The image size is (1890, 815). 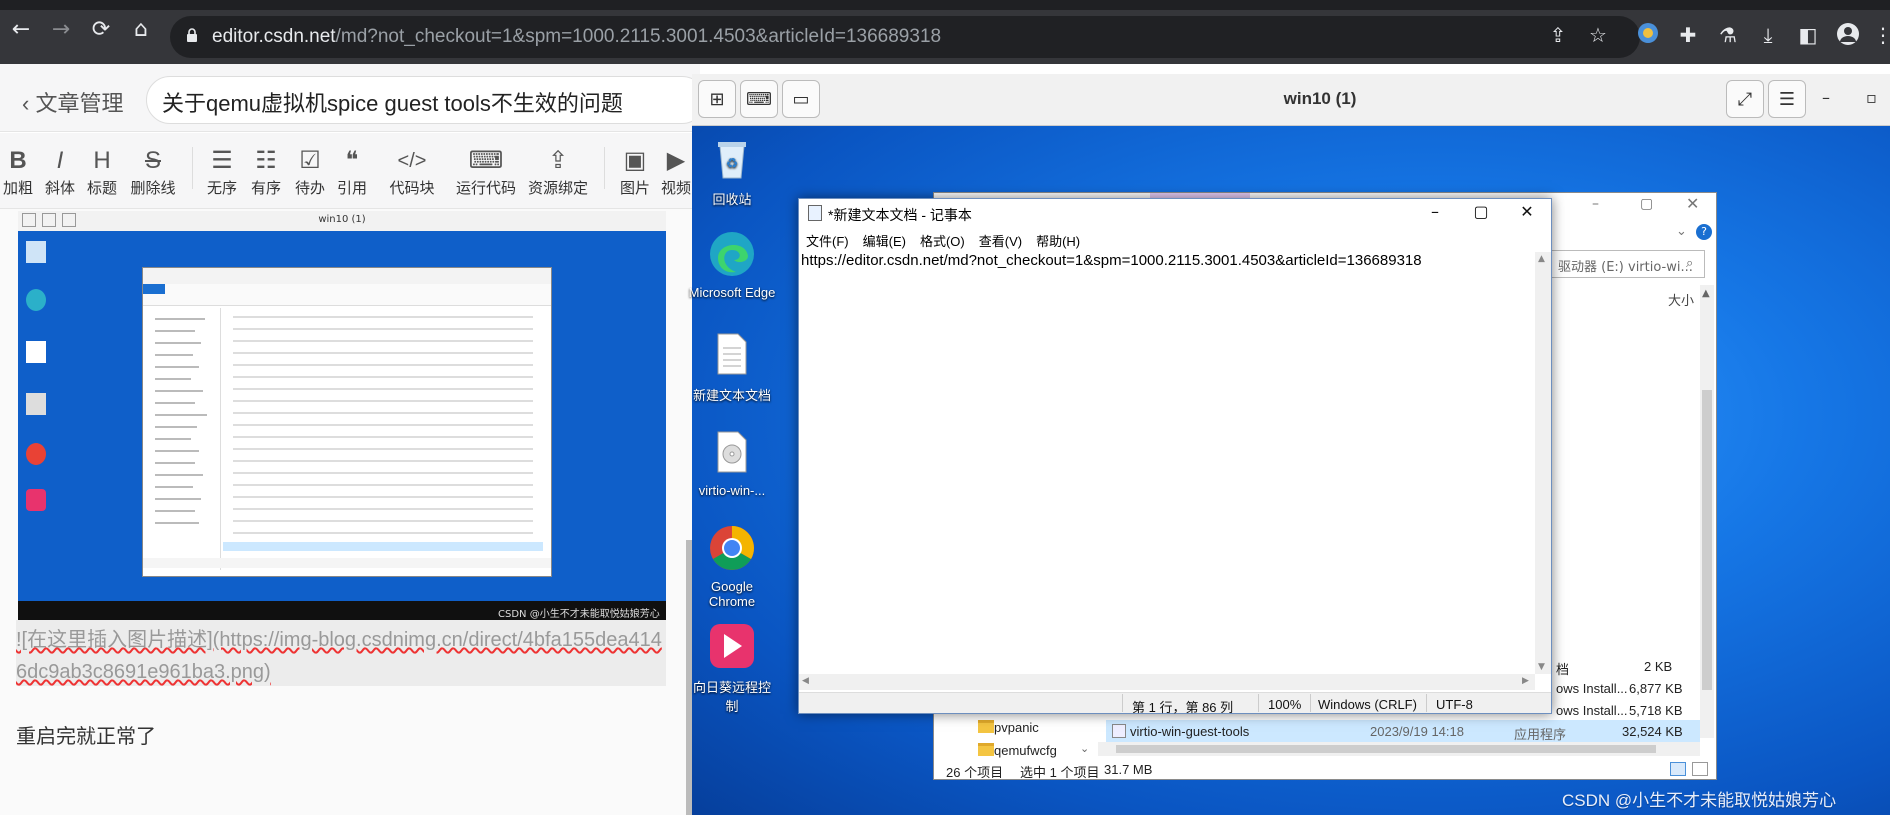 What do you see at coordinates (732, 668) in the screenshot?
I see `desktop-icon-sunlogin: 向日葵远程控制` at bounding box center [732, 668].